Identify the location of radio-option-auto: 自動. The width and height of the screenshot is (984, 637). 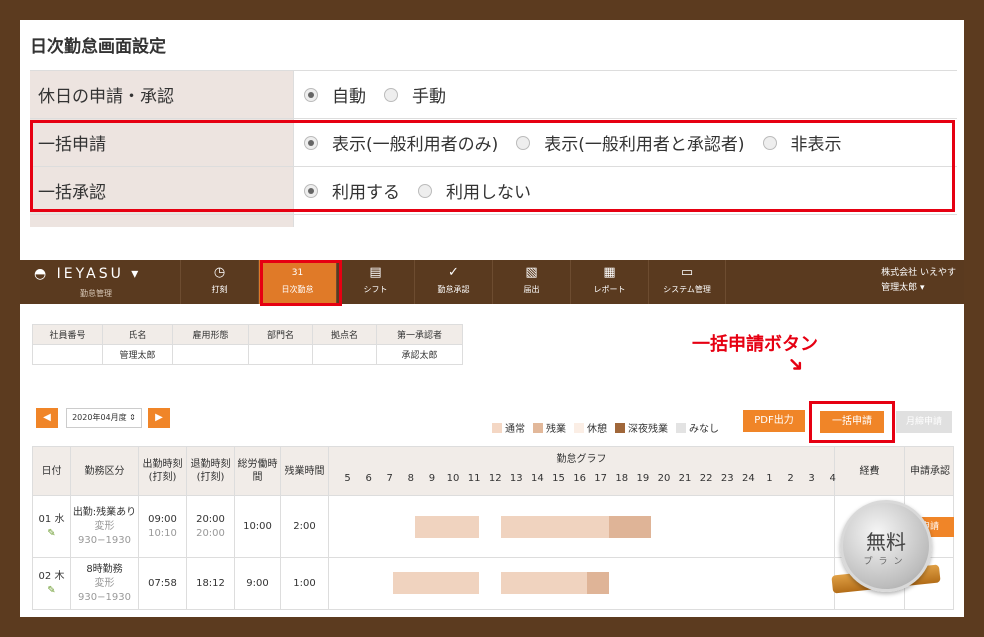
(335, 94).